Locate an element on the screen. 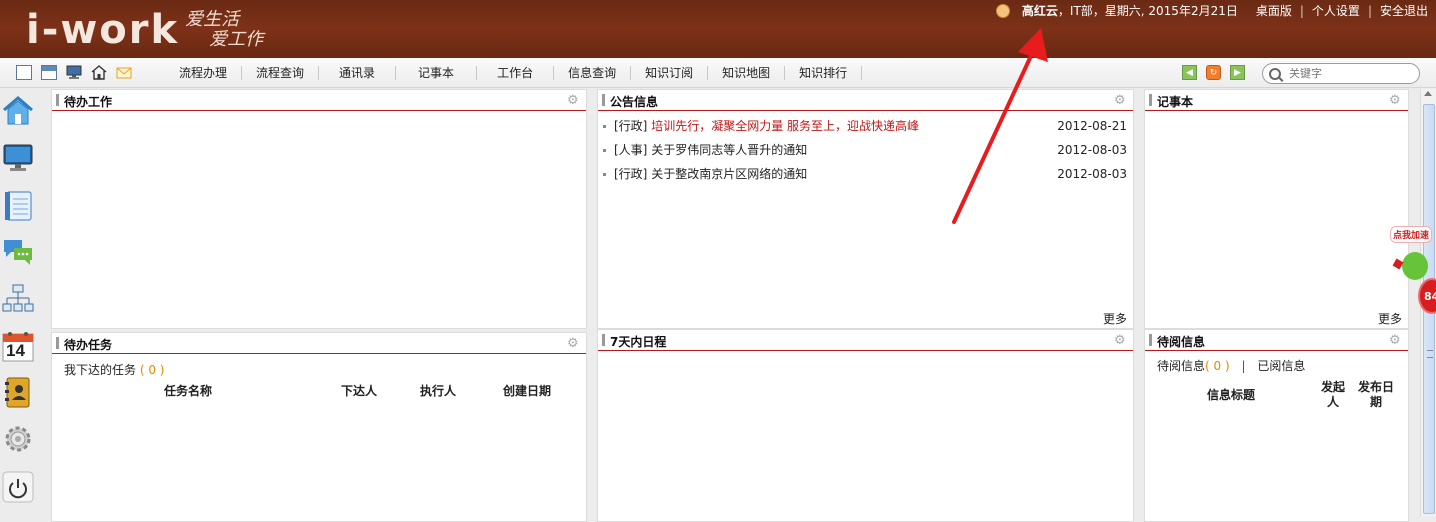 The height and width of the screenshot is (522, 1436). menu-item-address-book: 通讯录 is located at coordinates (358, 73).